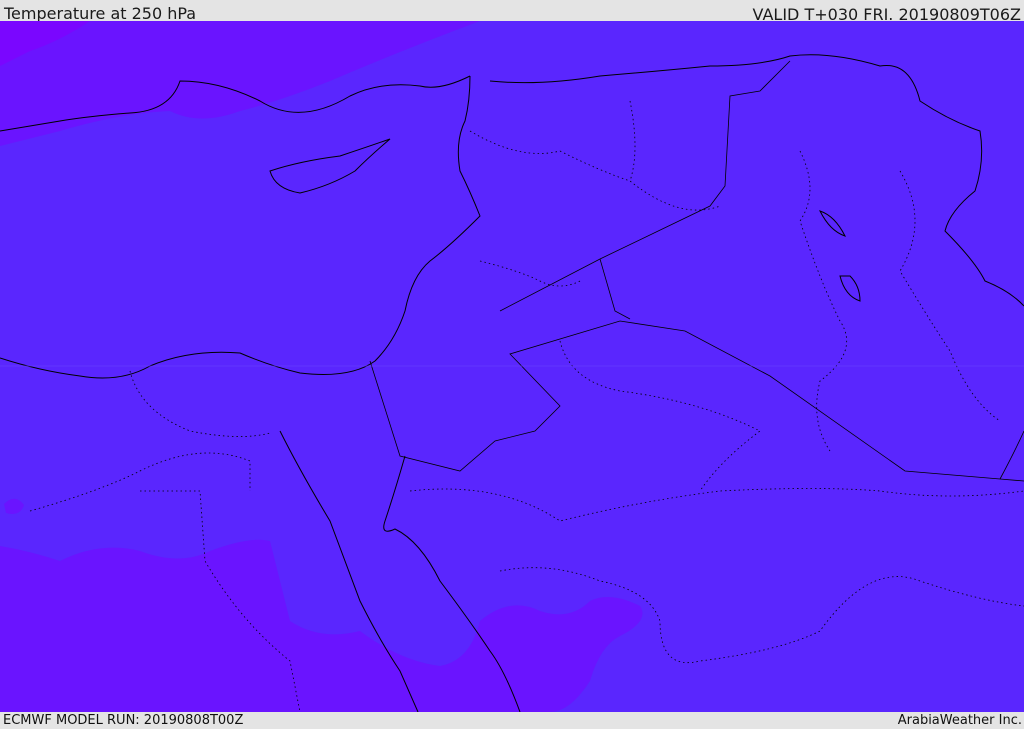  Describe the element at coordinates (959, 720) in the screenshot. I see `brand-label: ArabiaWeather Inc.` at that location.